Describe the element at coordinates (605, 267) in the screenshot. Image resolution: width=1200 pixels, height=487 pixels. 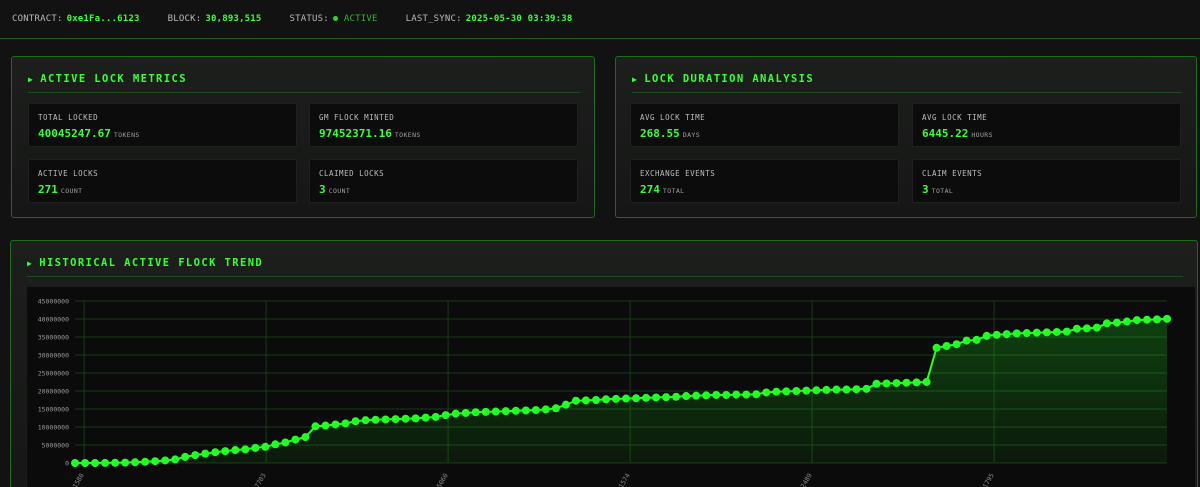
I see `panel-title: ▶ HISTORICAL ACTIVE FLOCK TREND` at that location.